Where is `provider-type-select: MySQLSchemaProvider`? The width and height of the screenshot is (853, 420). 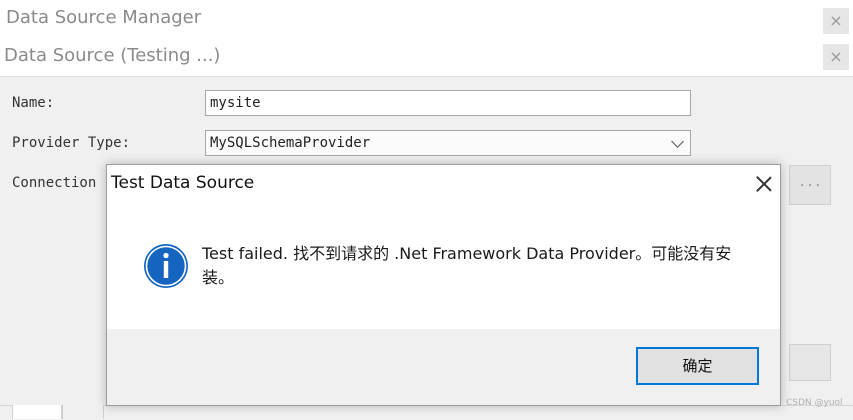 provider-type-select: MySQLSchemaProvider is located at coordinates (448, 143).